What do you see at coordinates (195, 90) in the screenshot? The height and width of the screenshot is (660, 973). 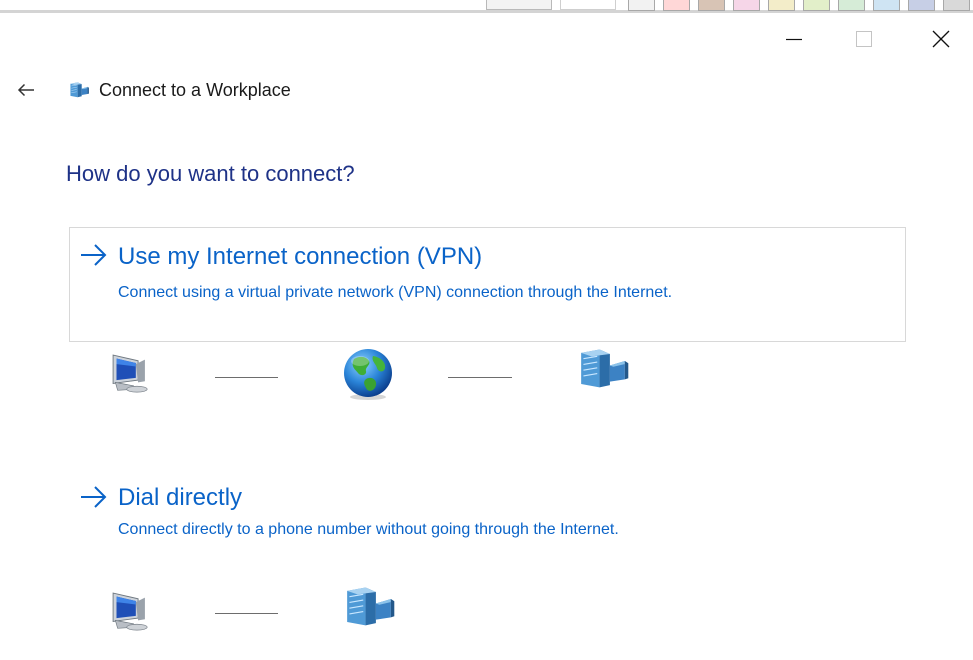 I see `window-title: Connect to a Workplace` at bounding box center [195, 90].